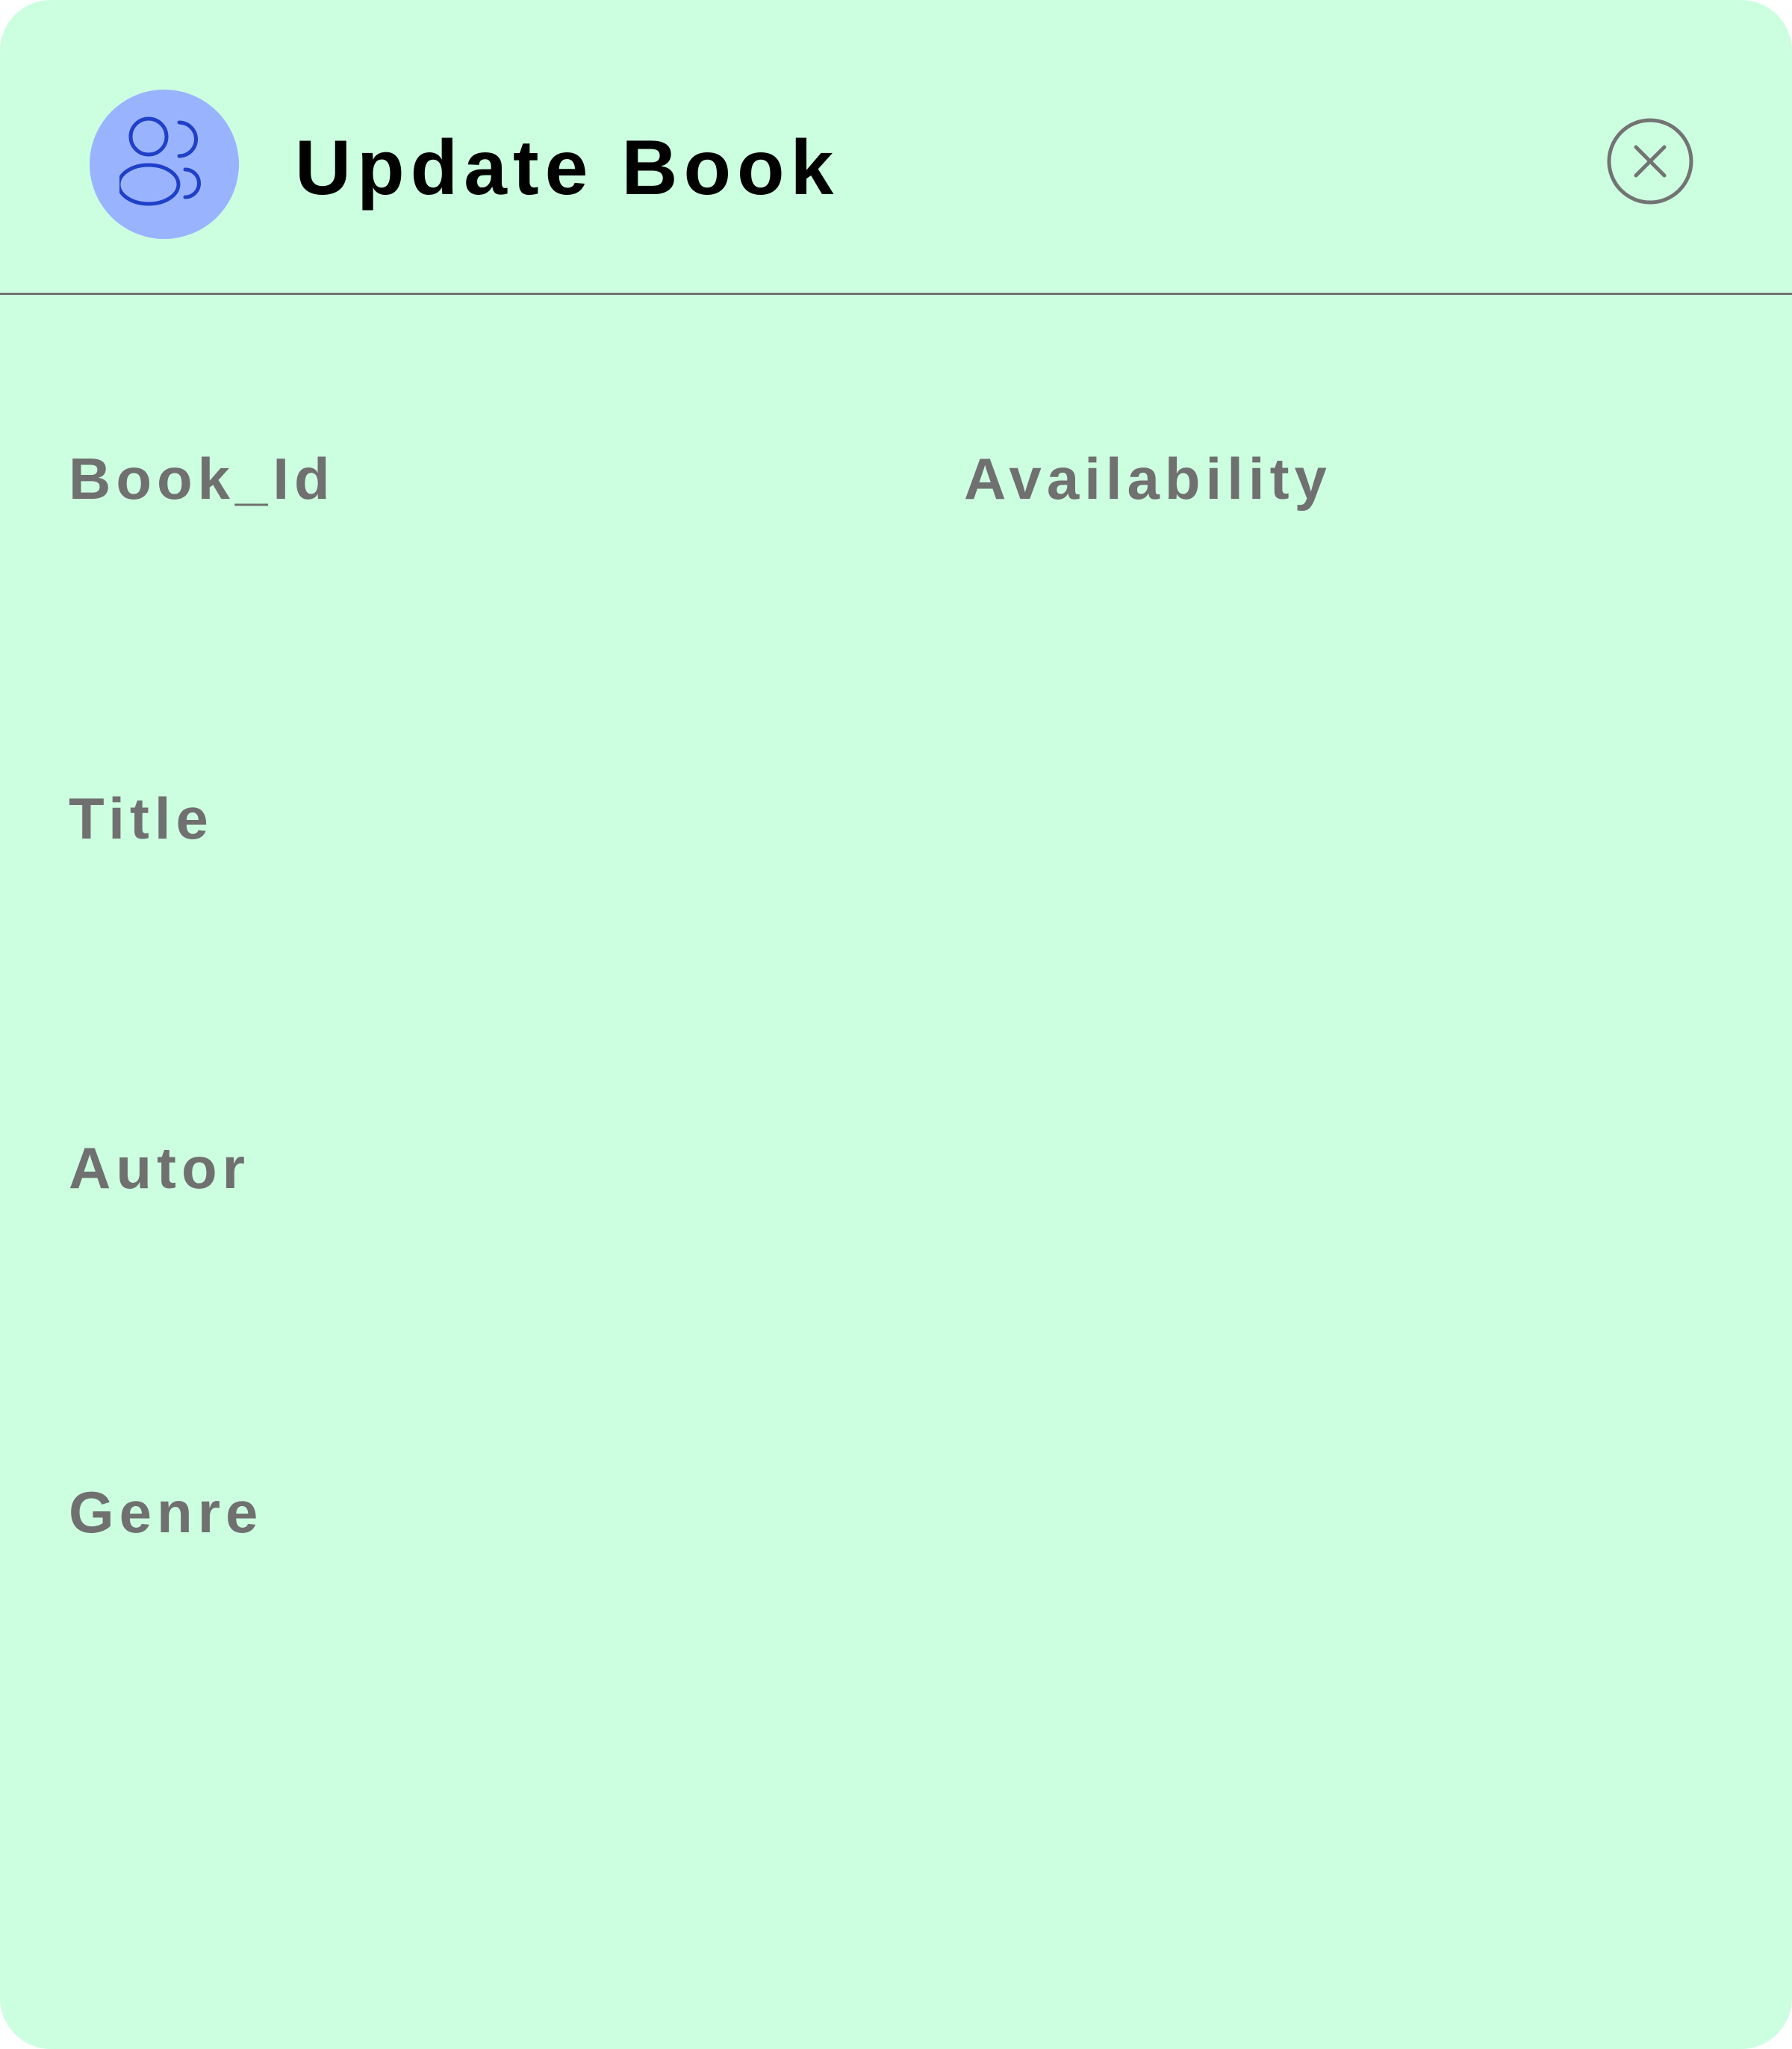 The height and width of the screenshot is (2049, 1792). I want to click on book-id-label: Book_Id, so click(202, 479).